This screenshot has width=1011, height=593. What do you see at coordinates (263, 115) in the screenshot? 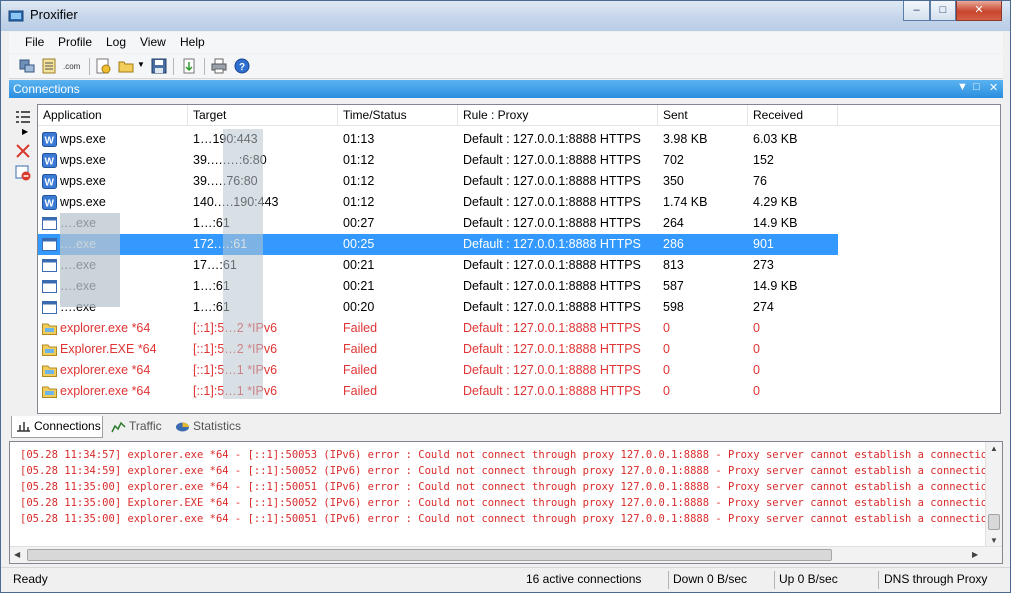
I see `column-target: Target` at bounding box center [263, 115].